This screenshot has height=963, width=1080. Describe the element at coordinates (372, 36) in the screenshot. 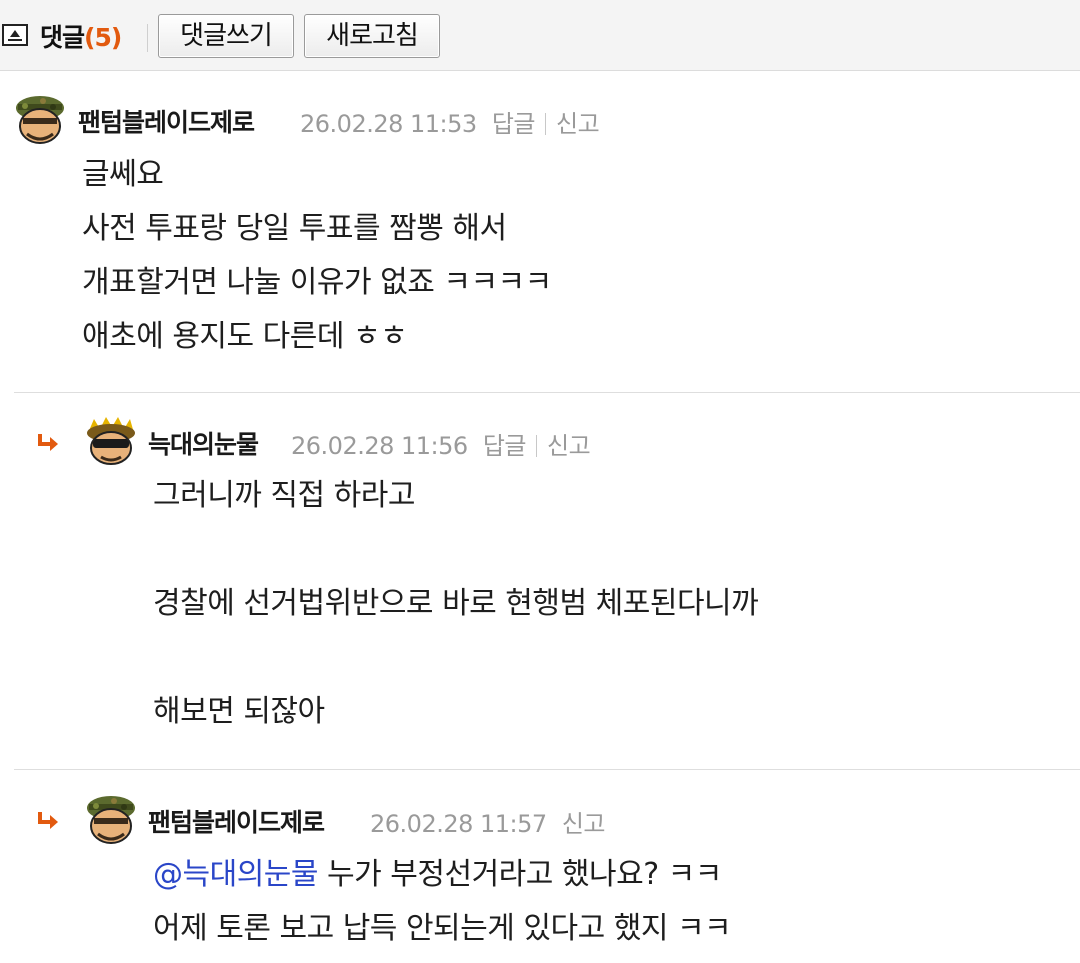

I see `refresh-button: 새로고침` at that location.